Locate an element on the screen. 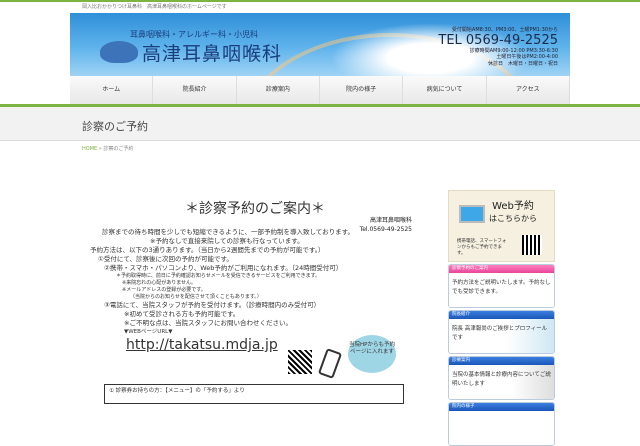  sidebar-card-reservation: 診察予約のご案内 予約方法をご説明いたします。予約なしでも受診できます。 is located at coordinates (501, 286).